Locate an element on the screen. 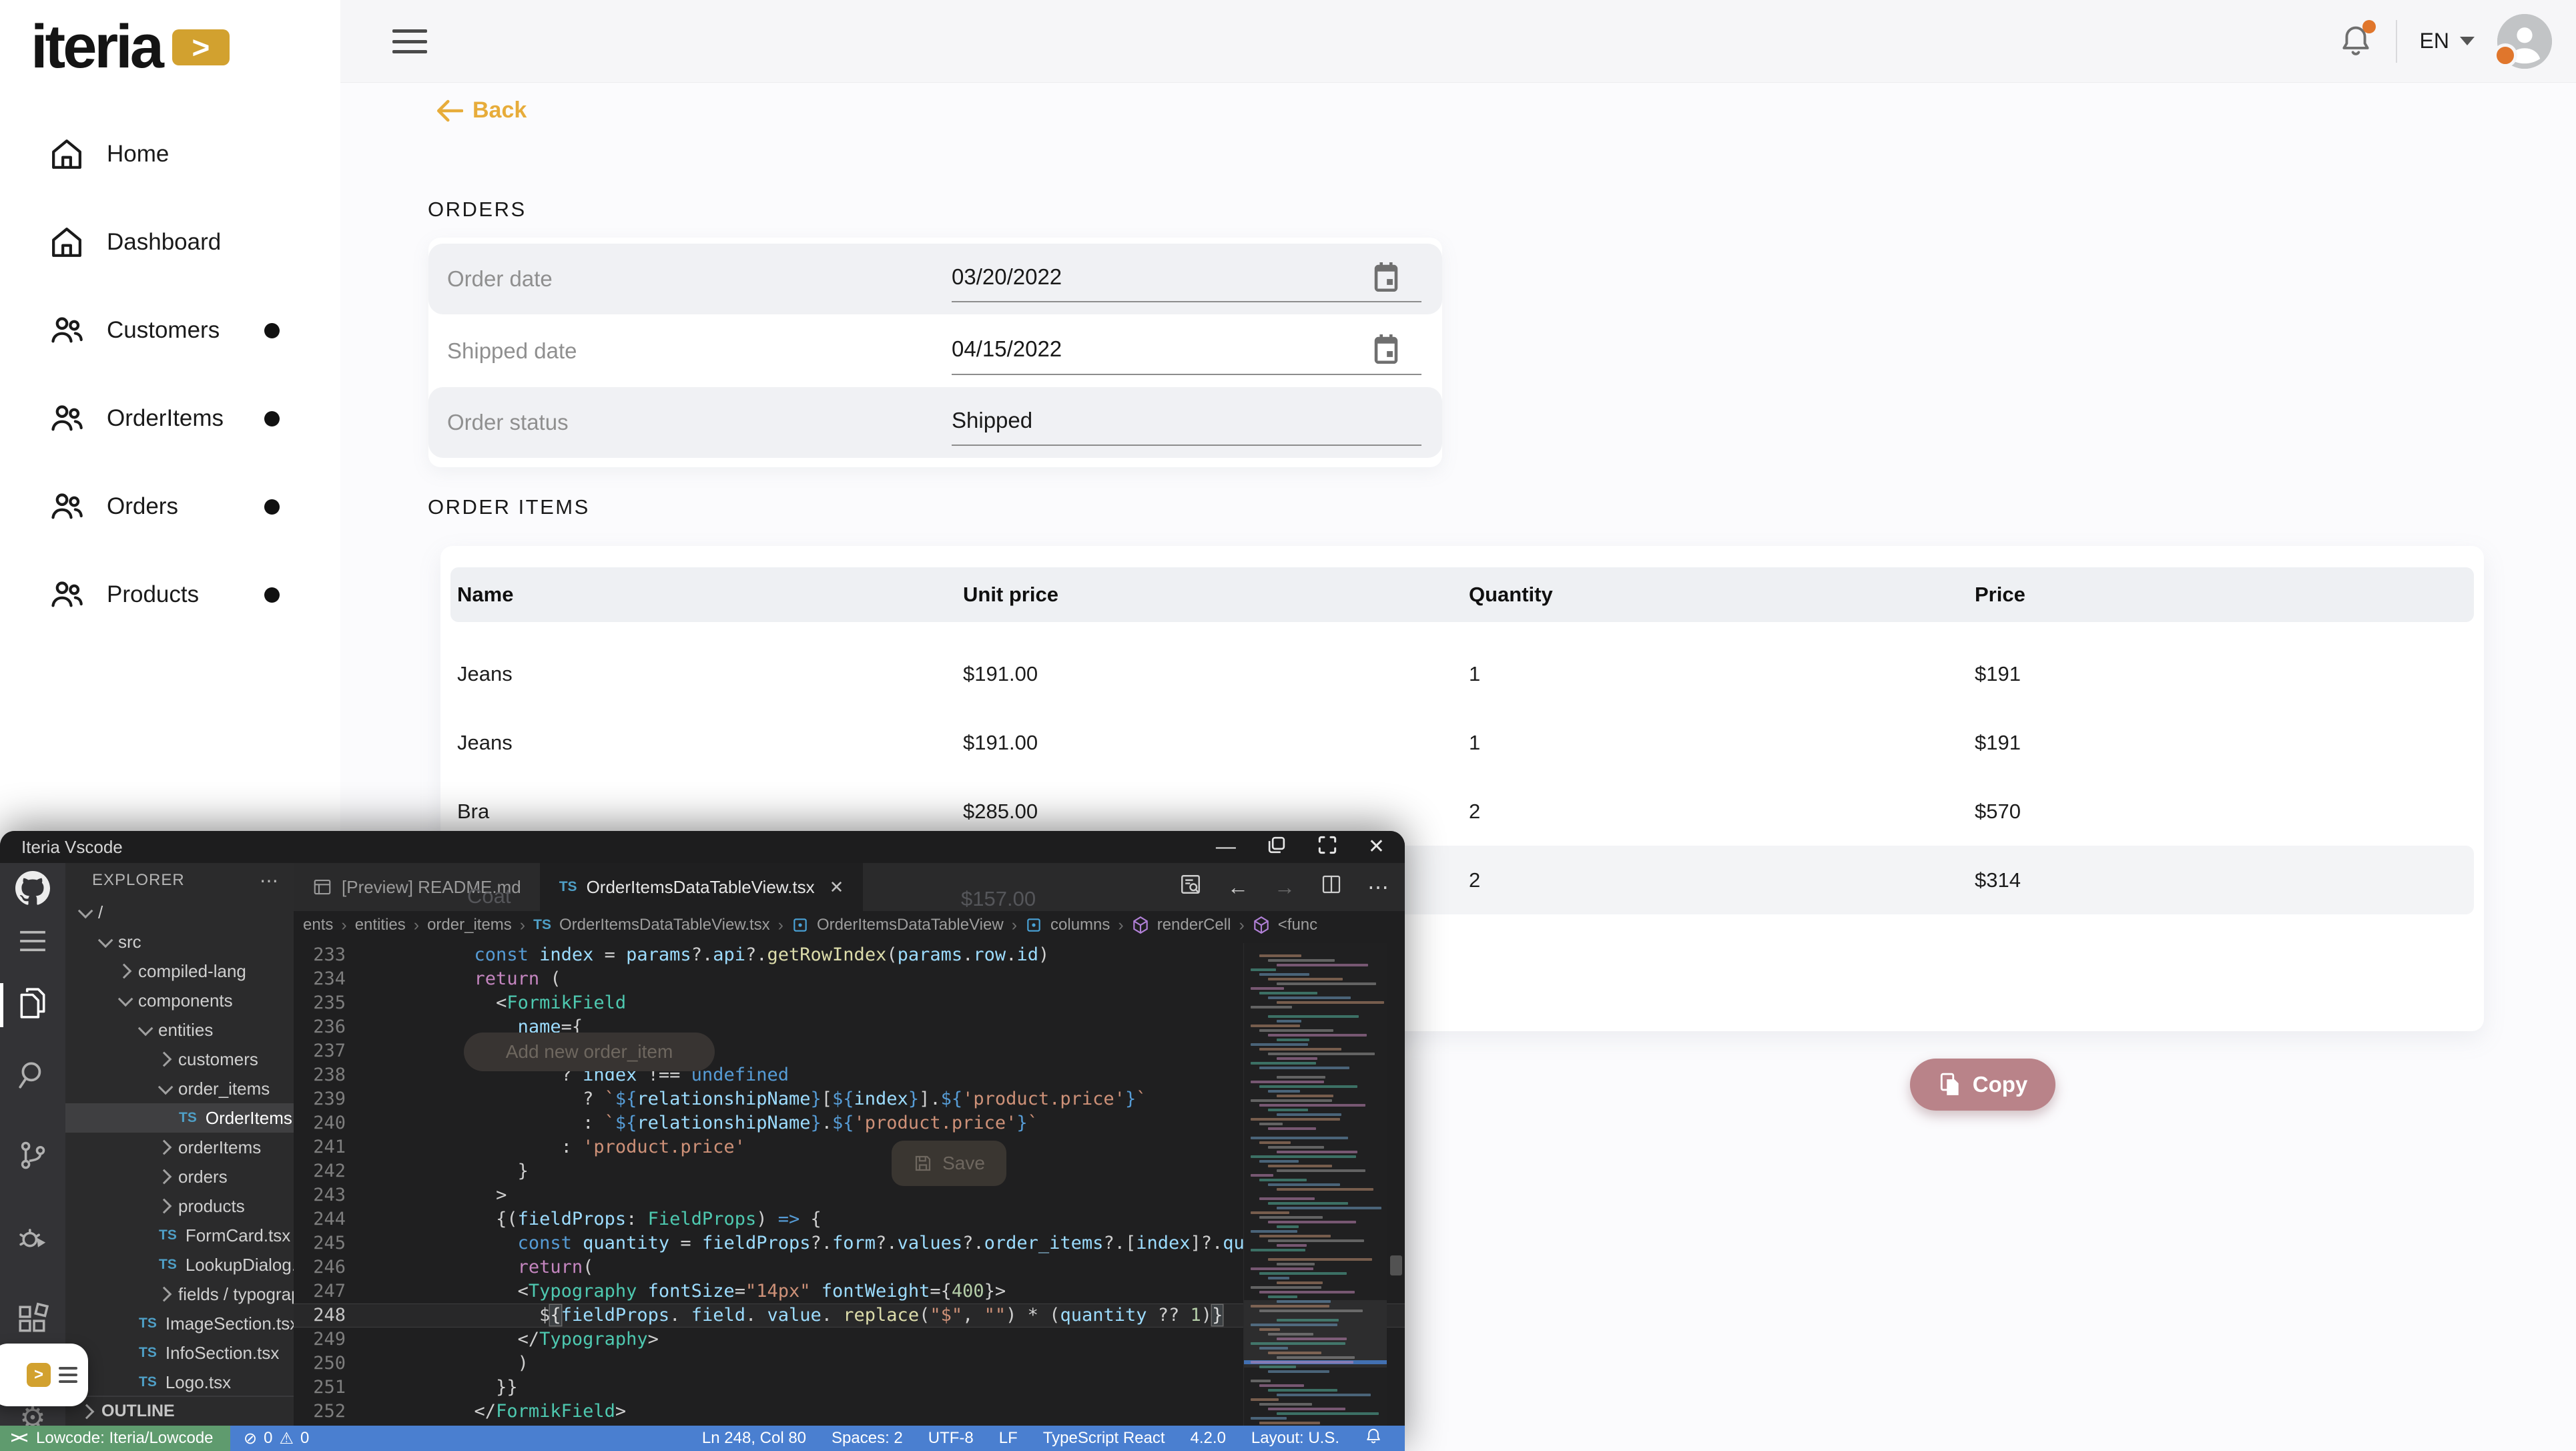 This screenshot has width=2576, height=1451. status-item: TypeScript React is located at coordinates (1104, 1438).